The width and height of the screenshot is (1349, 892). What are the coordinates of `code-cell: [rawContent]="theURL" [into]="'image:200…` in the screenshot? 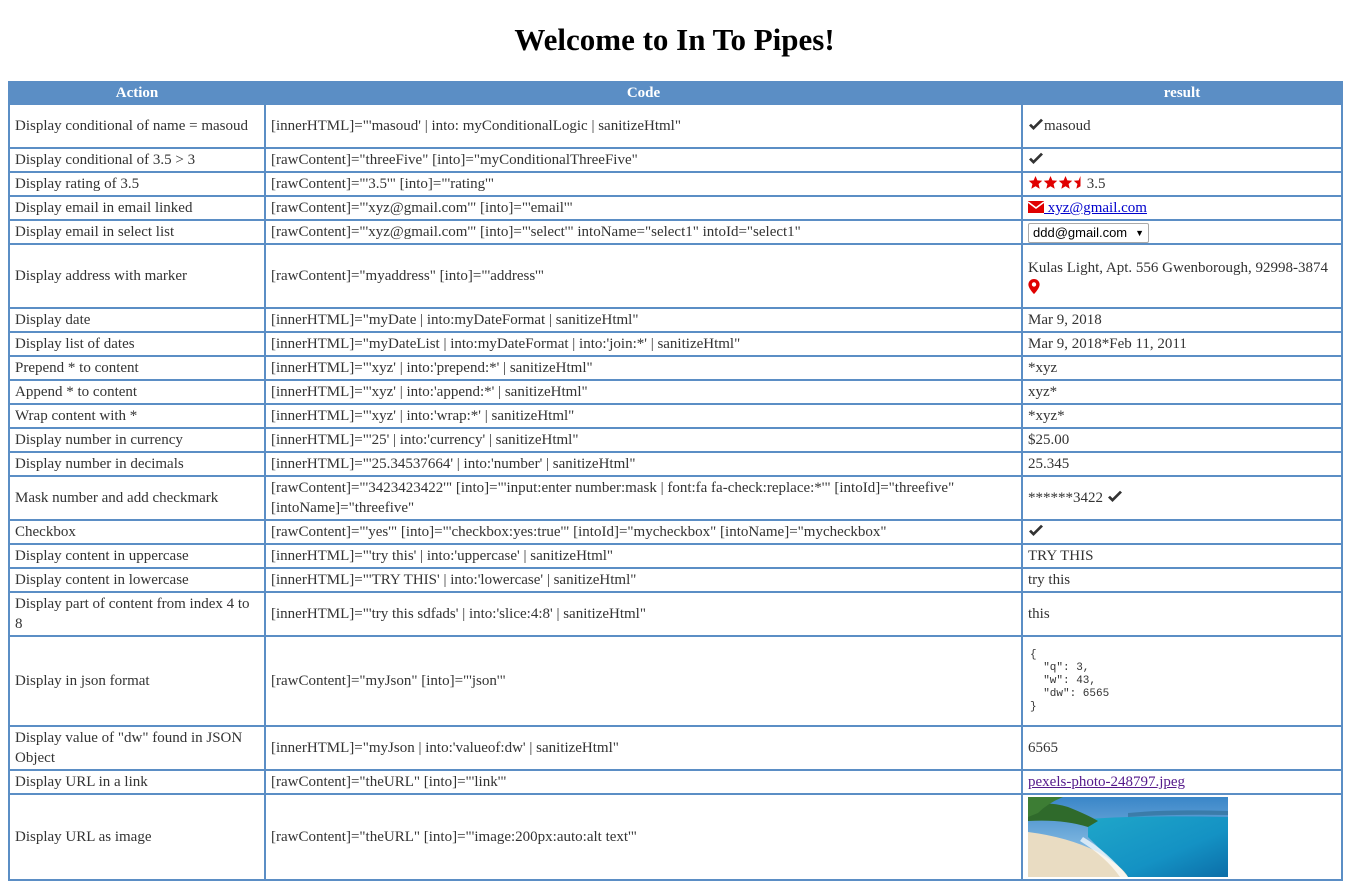 It's located at (643, 837).